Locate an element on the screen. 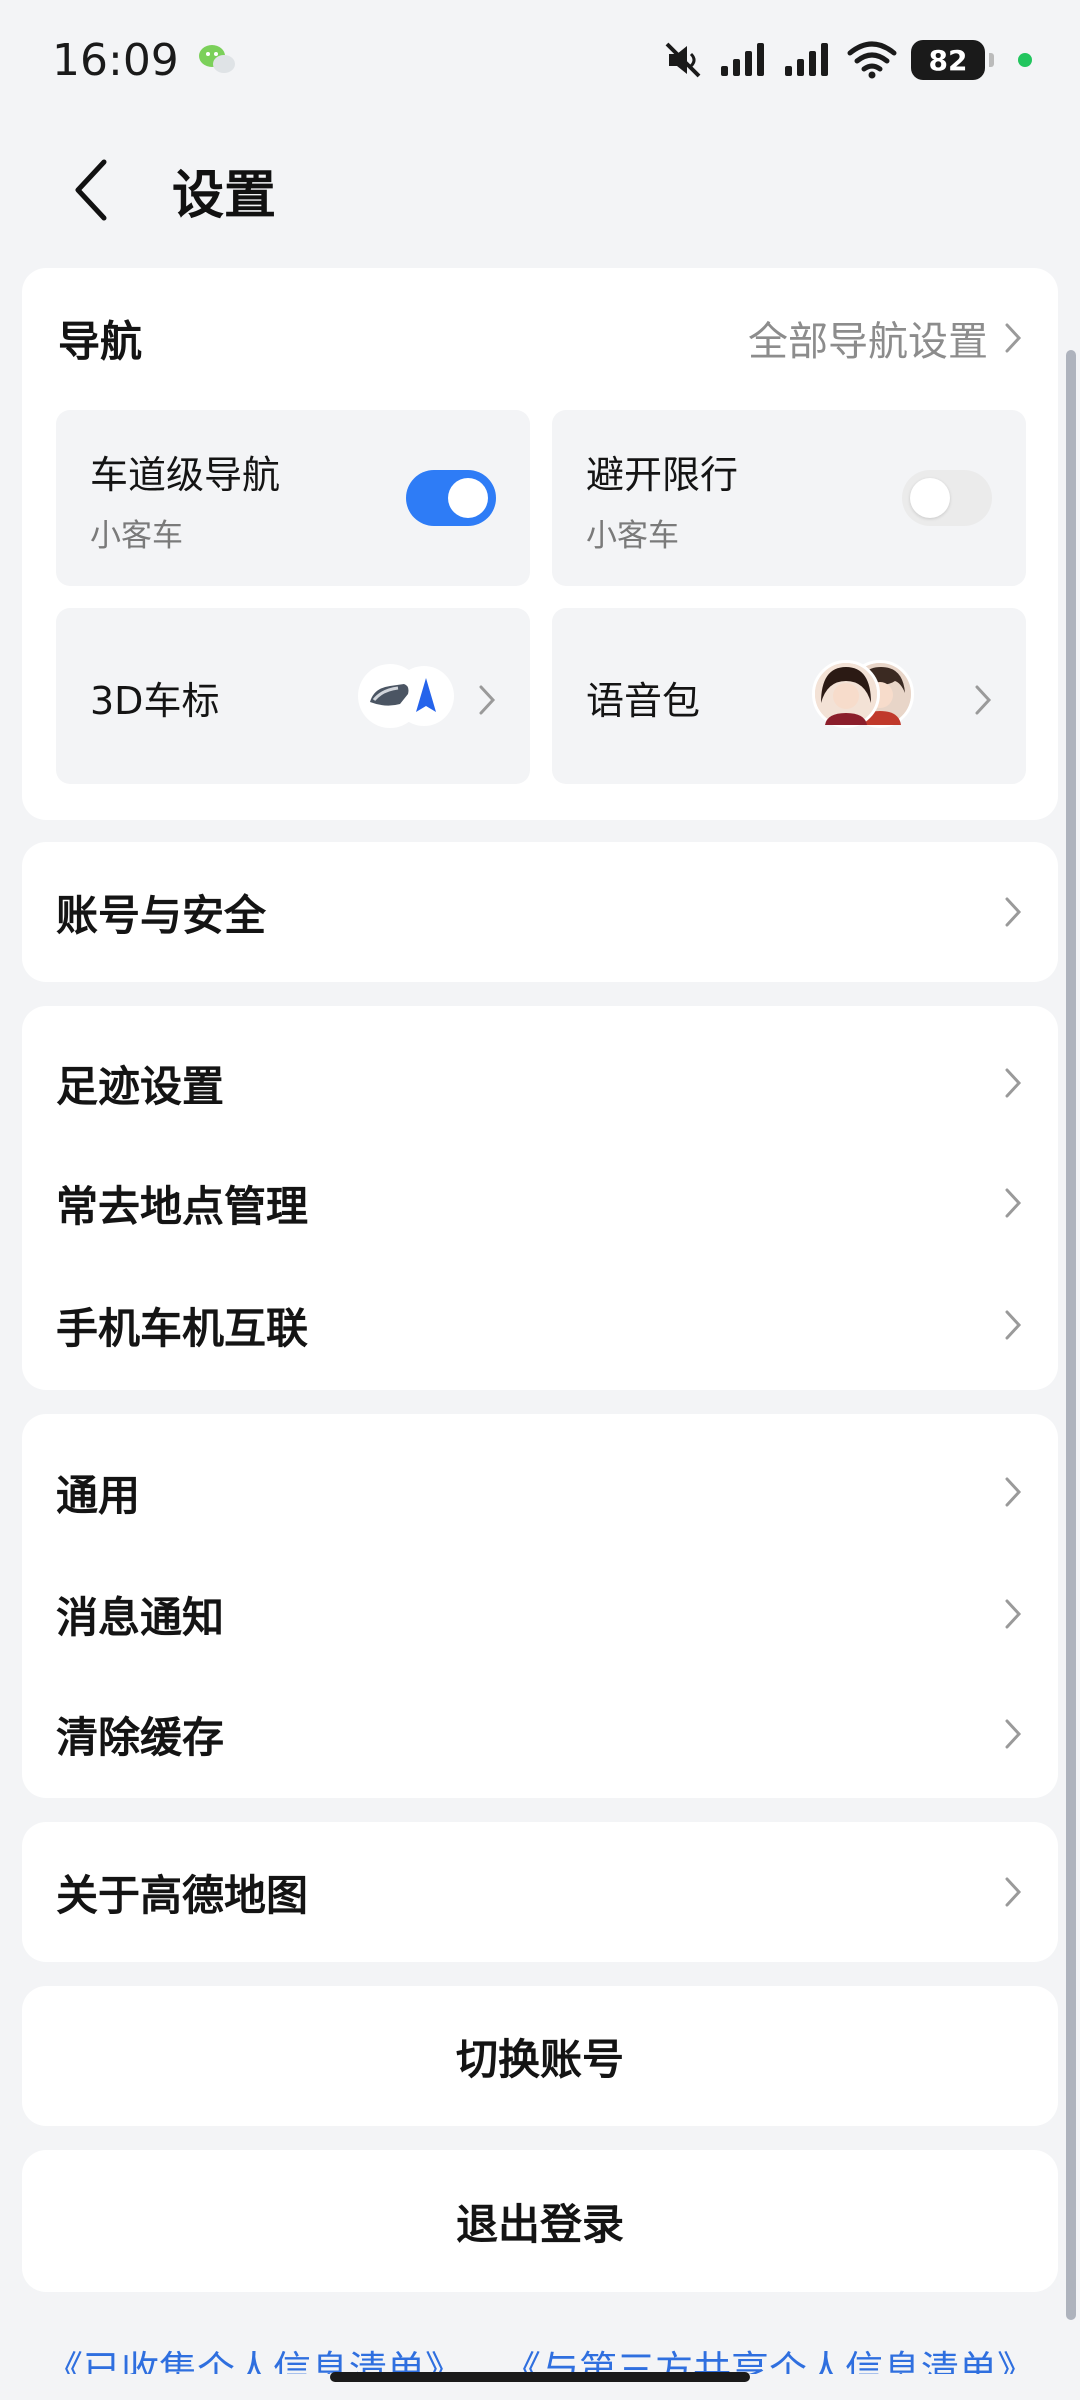 Image resolution: width=1080 pixels, height=2400 pixels. lane-navigation-toggle is located at coordinates (451, 498).